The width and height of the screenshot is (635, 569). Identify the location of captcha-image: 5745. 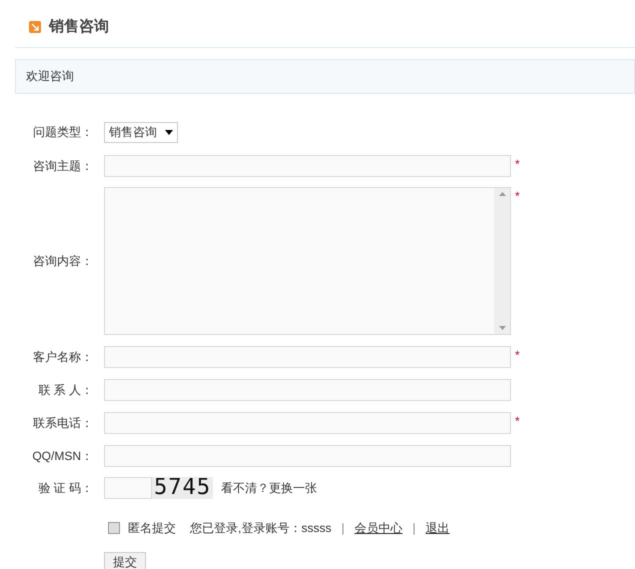
(182, 488).